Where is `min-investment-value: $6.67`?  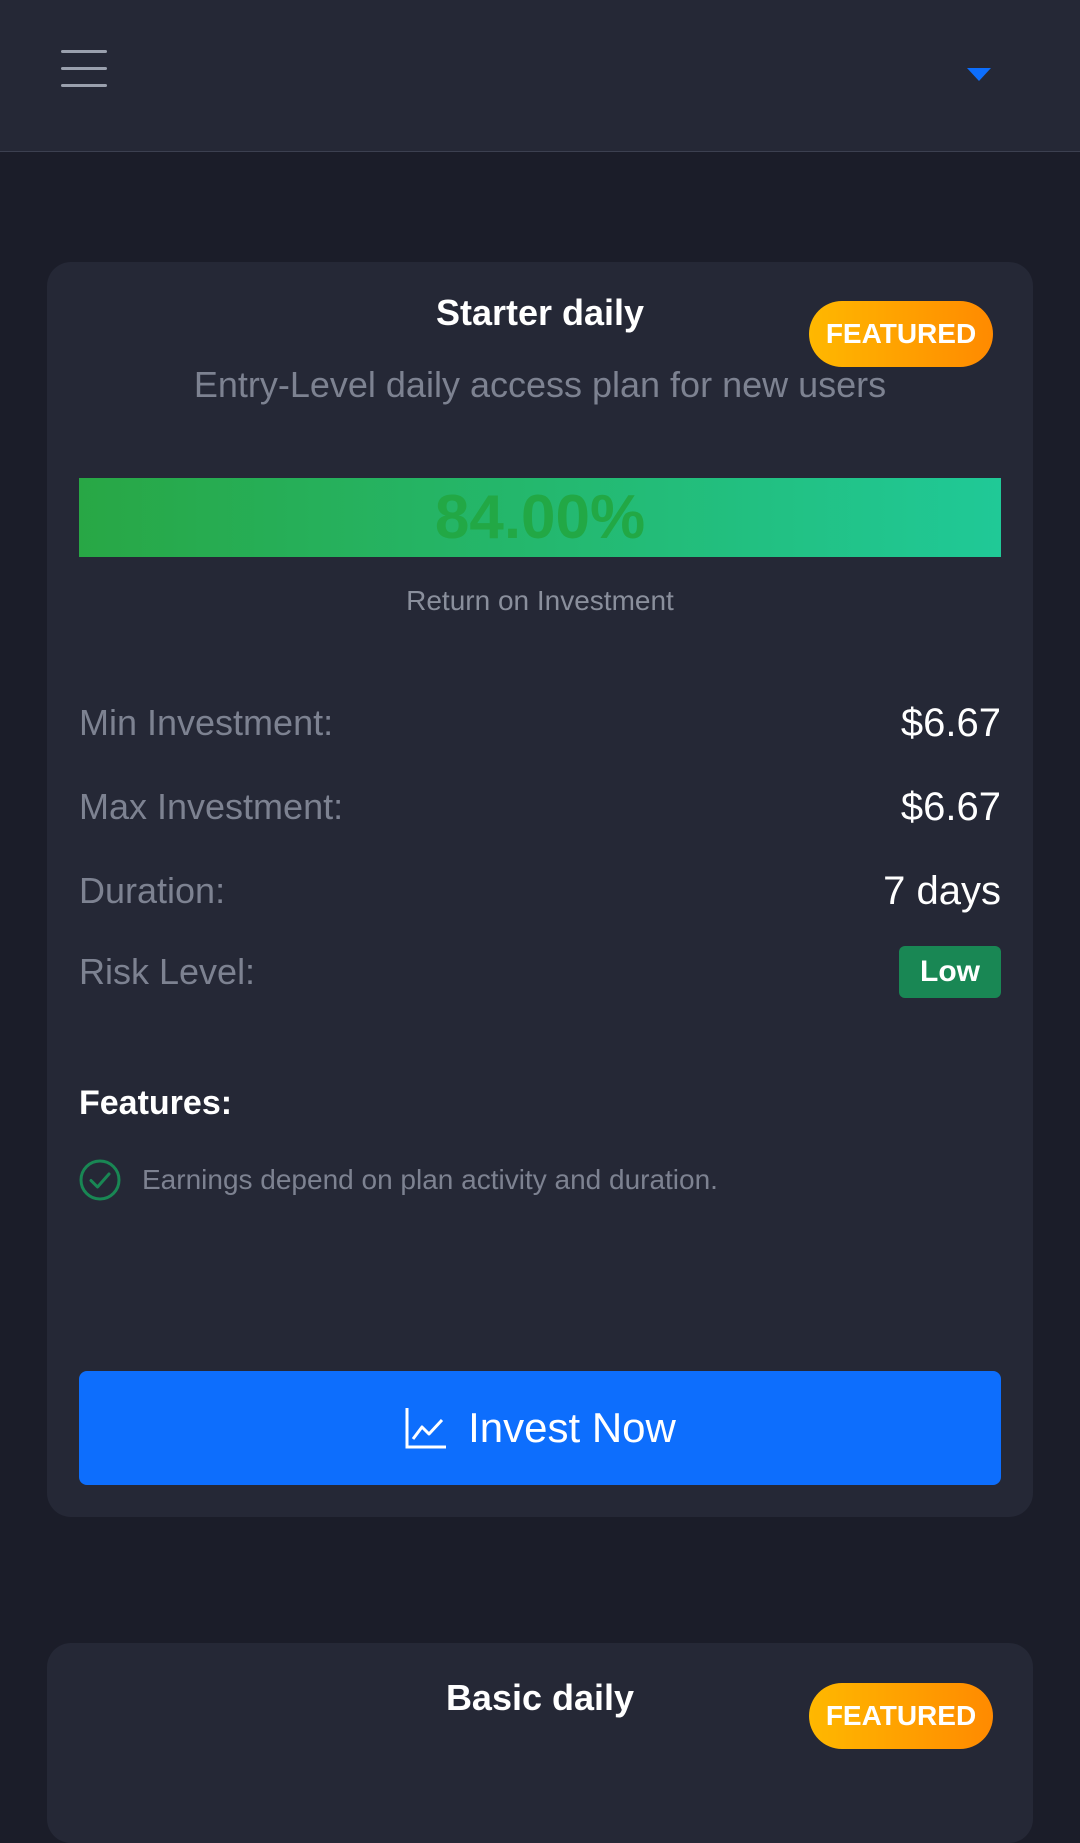 min-investment-value: $6.67 is located at coordinates (950, 722).